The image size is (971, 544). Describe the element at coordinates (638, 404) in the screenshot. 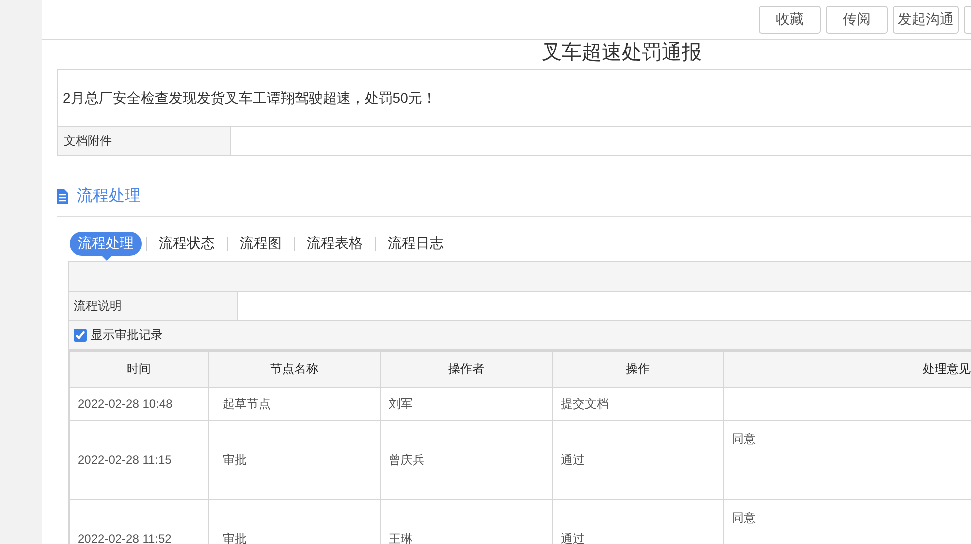

I see `table-cell: 提交文档` at that location.